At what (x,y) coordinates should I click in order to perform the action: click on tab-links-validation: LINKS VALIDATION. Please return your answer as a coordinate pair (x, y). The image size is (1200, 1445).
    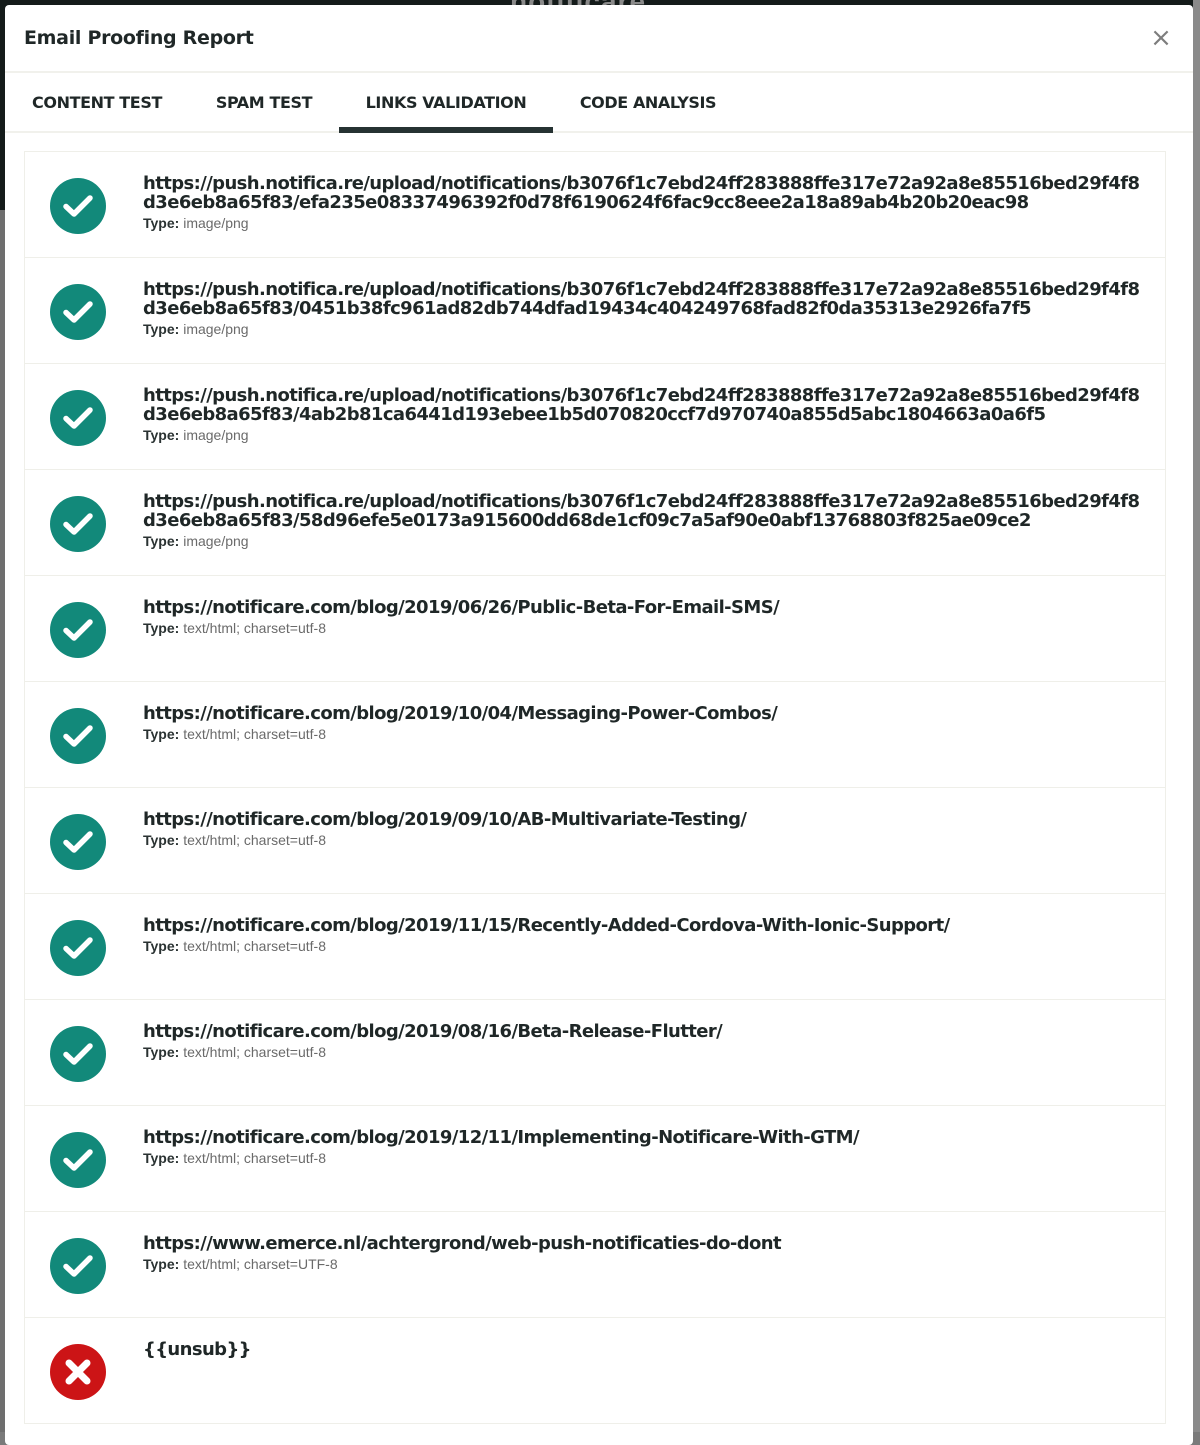
    Looking at the image, I should click on (446, 103).